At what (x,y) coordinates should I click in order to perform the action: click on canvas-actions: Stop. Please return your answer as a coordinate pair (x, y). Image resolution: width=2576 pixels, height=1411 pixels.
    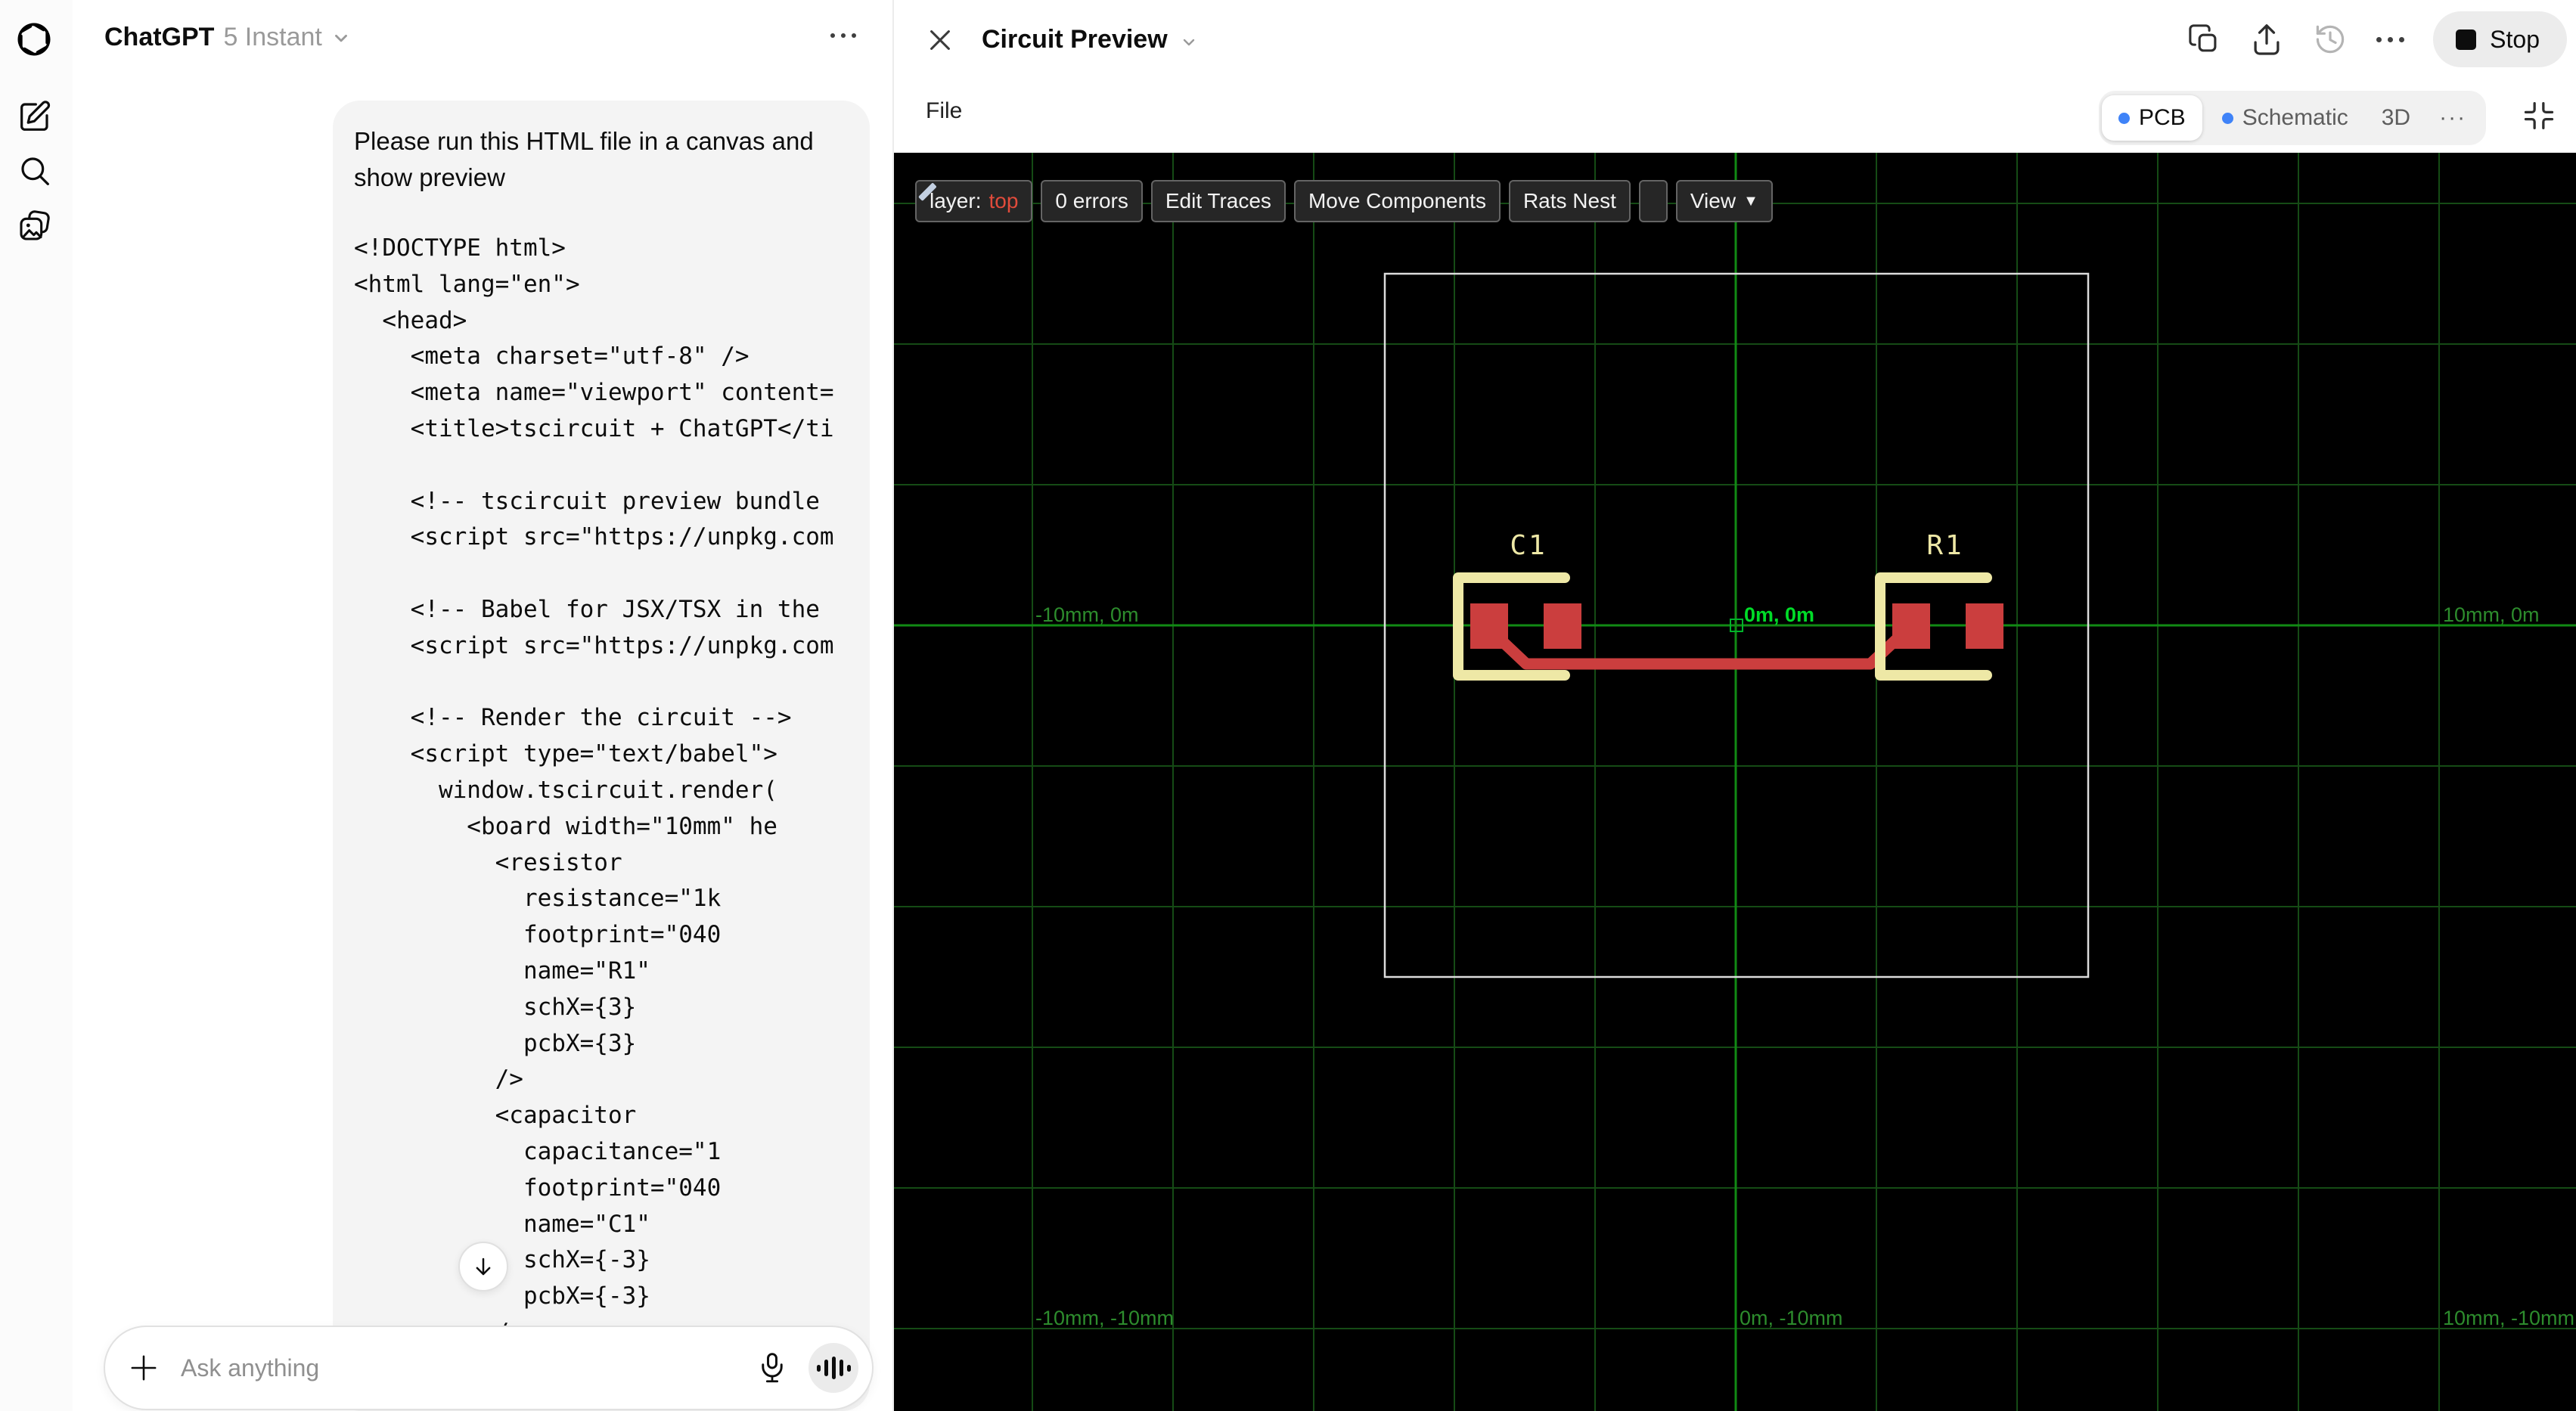
    Looking at the image, I should click on (2377, 39).